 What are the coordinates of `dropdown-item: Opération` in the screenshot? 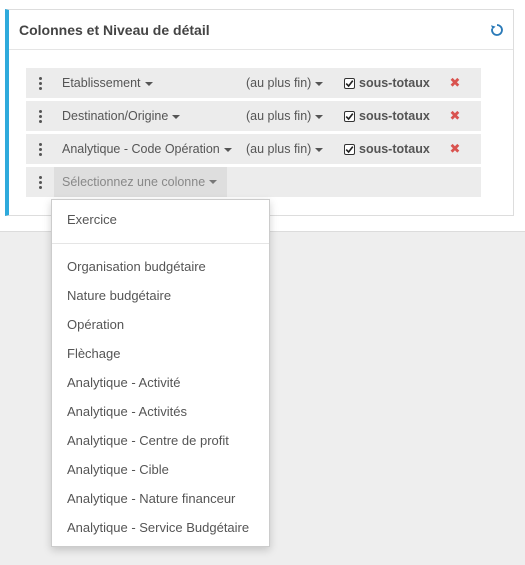 It's located at (160, 324).